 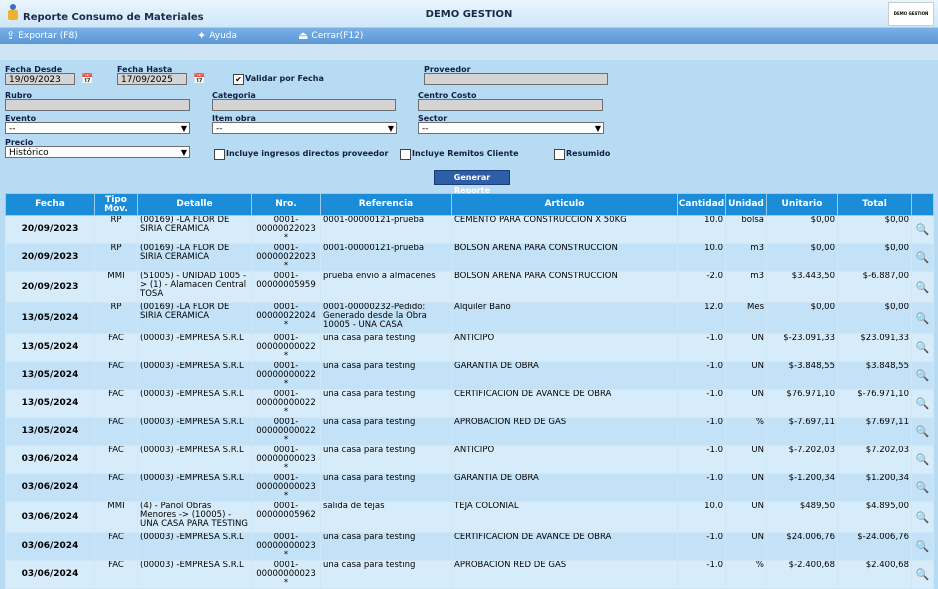 I want to click on rubro-input, so click(x=97, y=105).